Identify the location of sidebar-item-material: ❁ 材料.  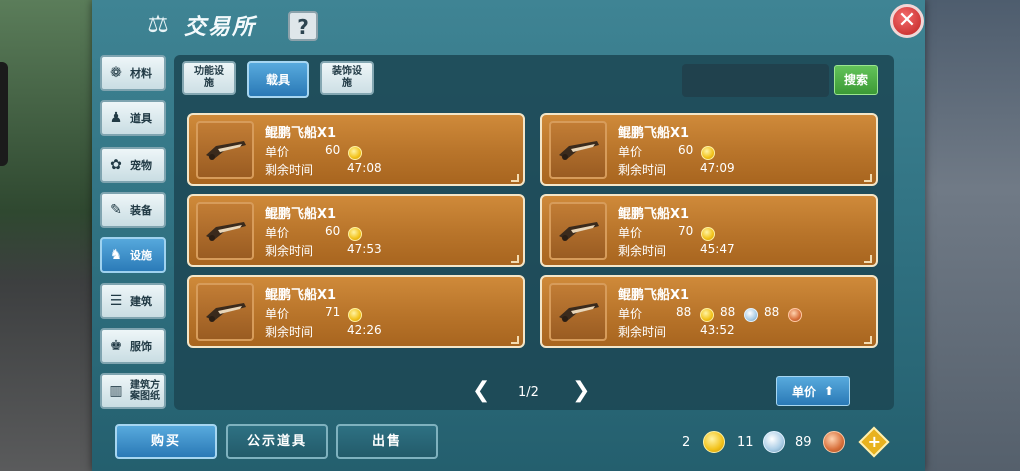
(133, 73).